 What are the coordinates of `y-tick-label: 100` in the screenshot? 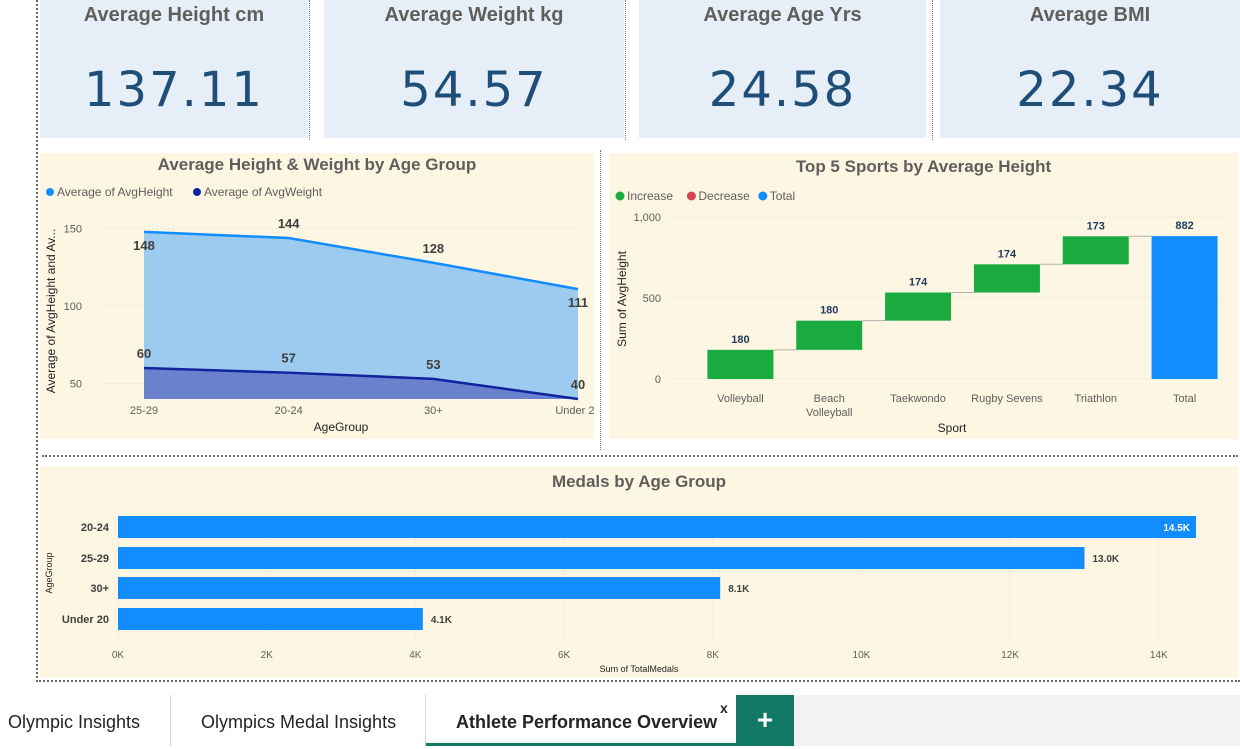 It's located at (73, 307).